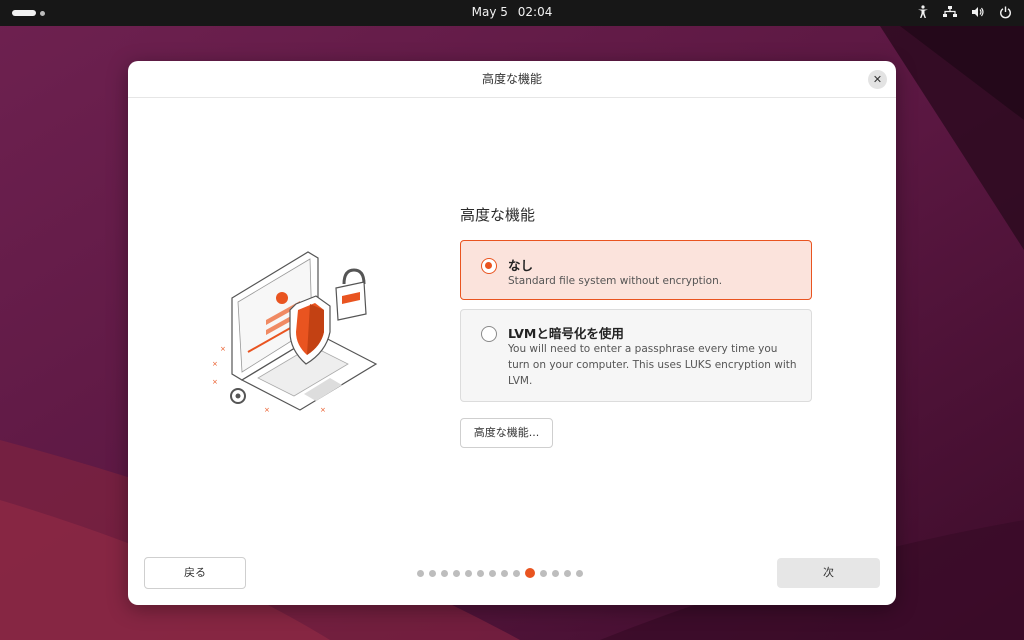 Image resolution: width=1024 pixels, height=640 pixels. I want to click on clock-time: 02:04, so click(535, 12).